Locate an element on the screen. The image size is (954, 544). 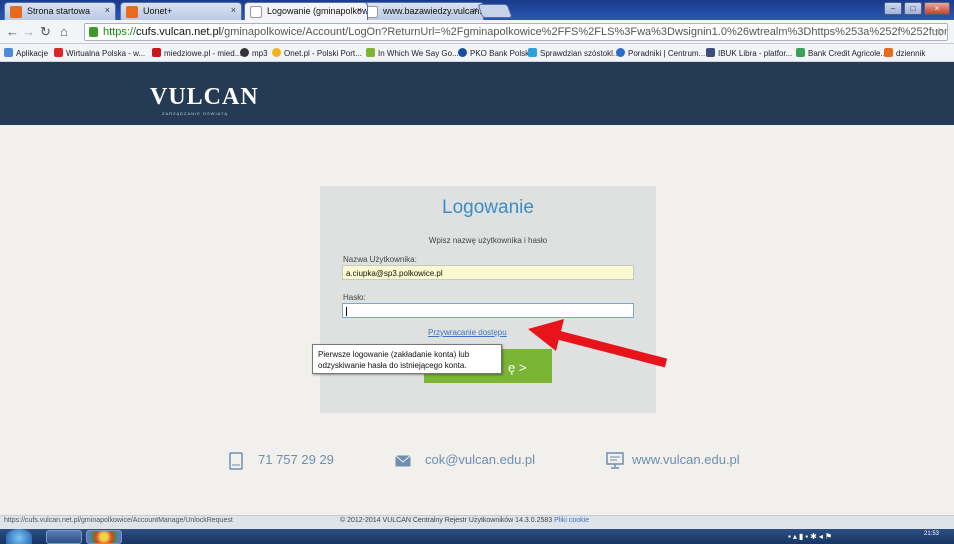
back-arrow-icon: ← is located at coordinates (12, 31).